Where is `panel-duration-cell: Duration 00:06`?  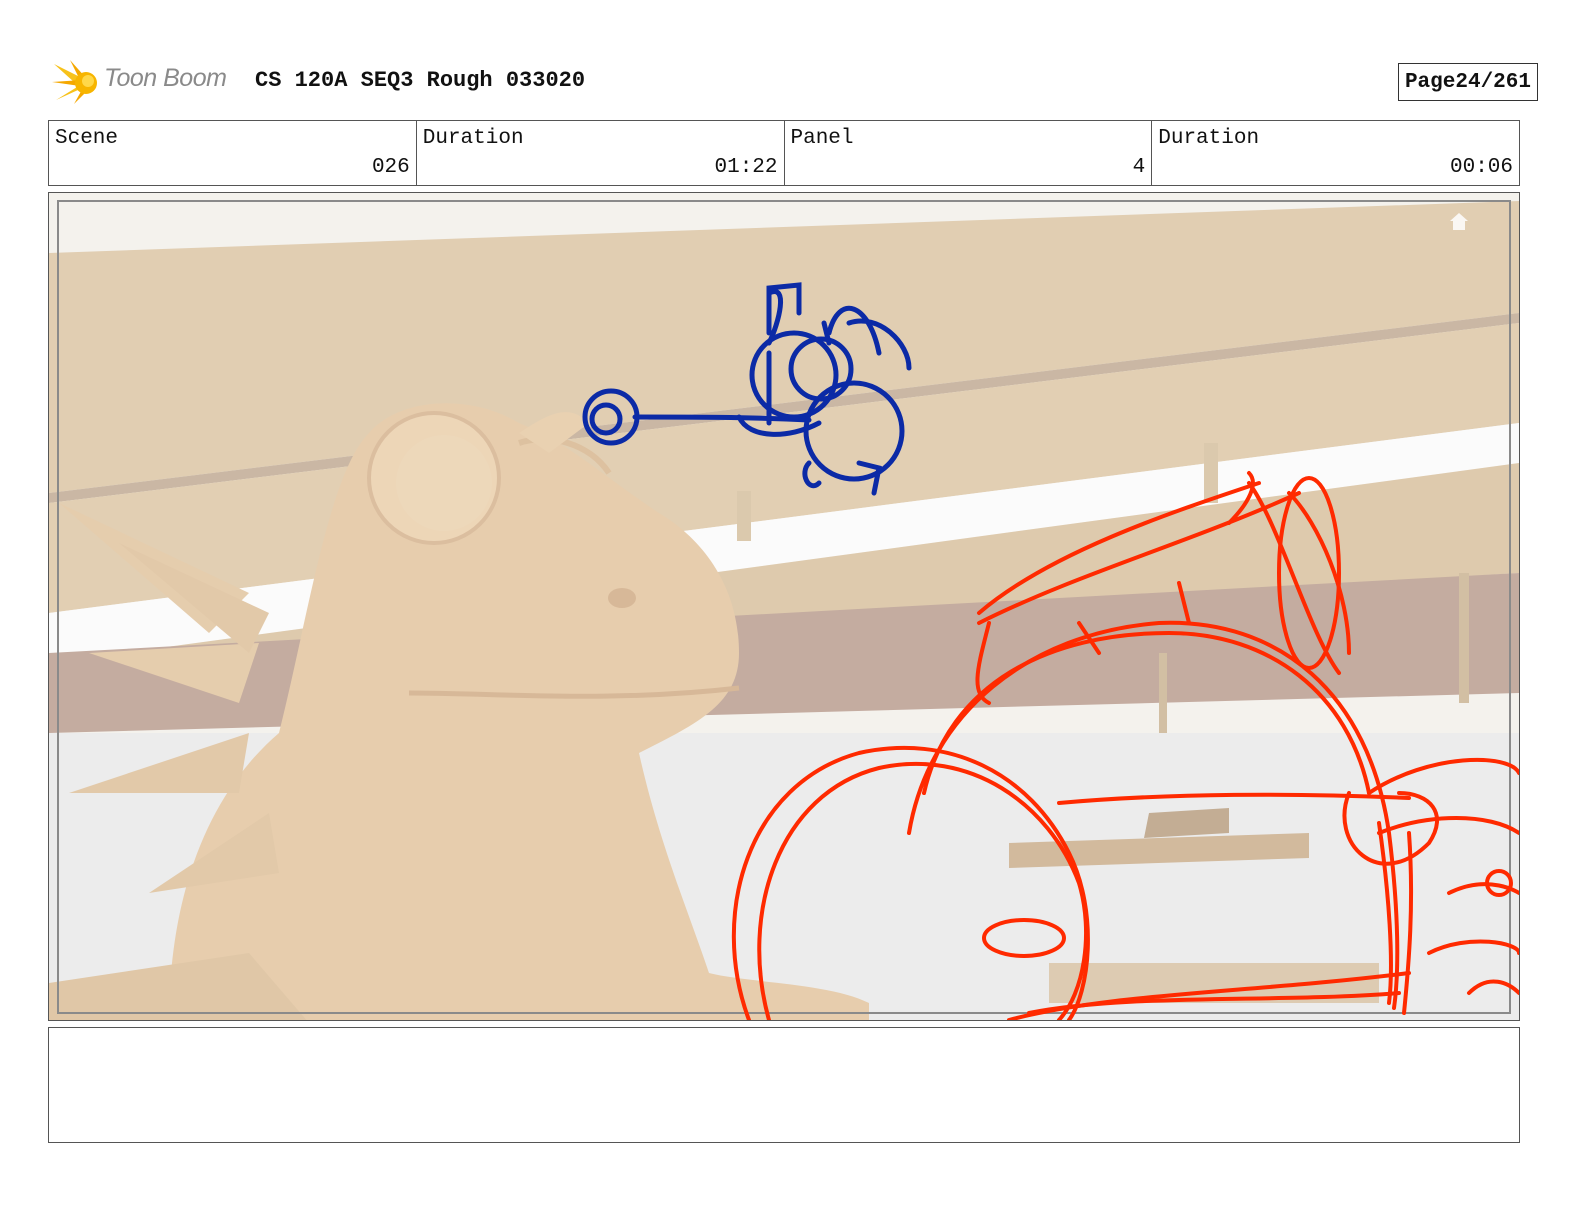 panel-duration-cell: Duration 00:06 is located at coordinates (1335, 153).